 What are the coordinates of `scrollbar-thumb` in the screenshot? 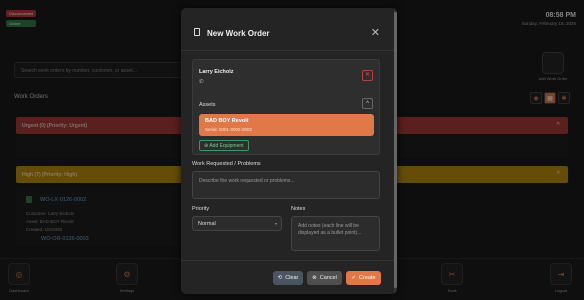 It's located at (395, 150).